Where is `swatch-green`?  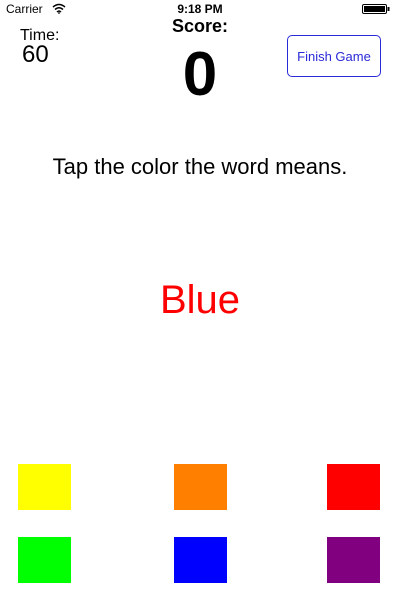 swatch-green is located at coordinates (44, 560).